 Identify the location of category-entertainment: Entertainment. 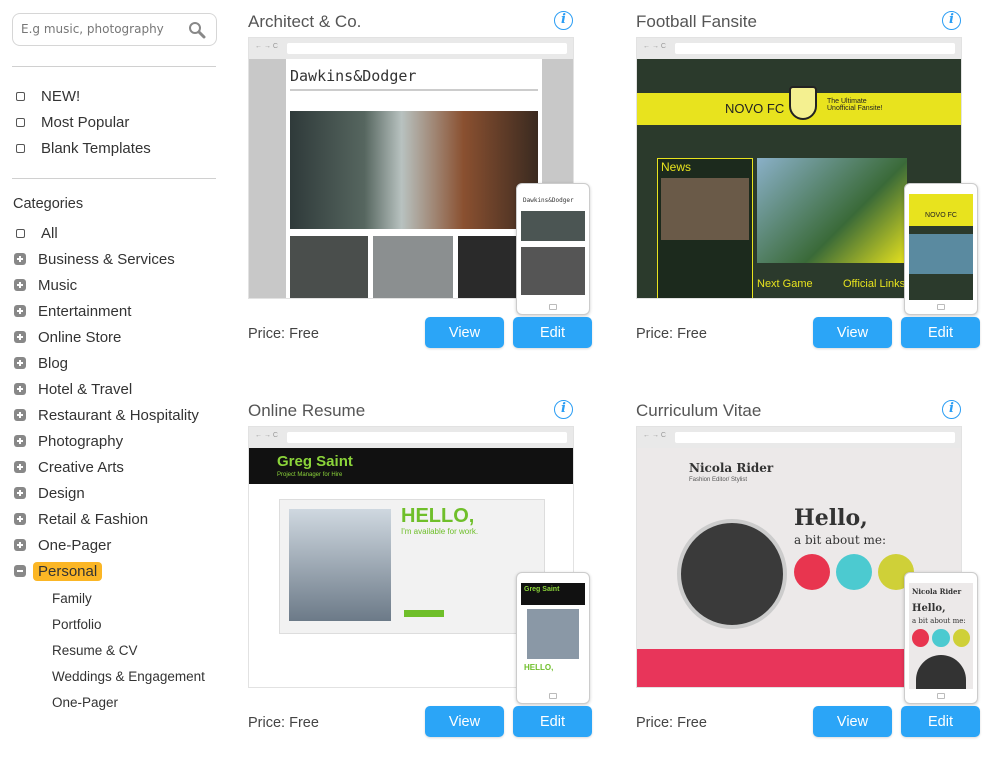
(72, 311).